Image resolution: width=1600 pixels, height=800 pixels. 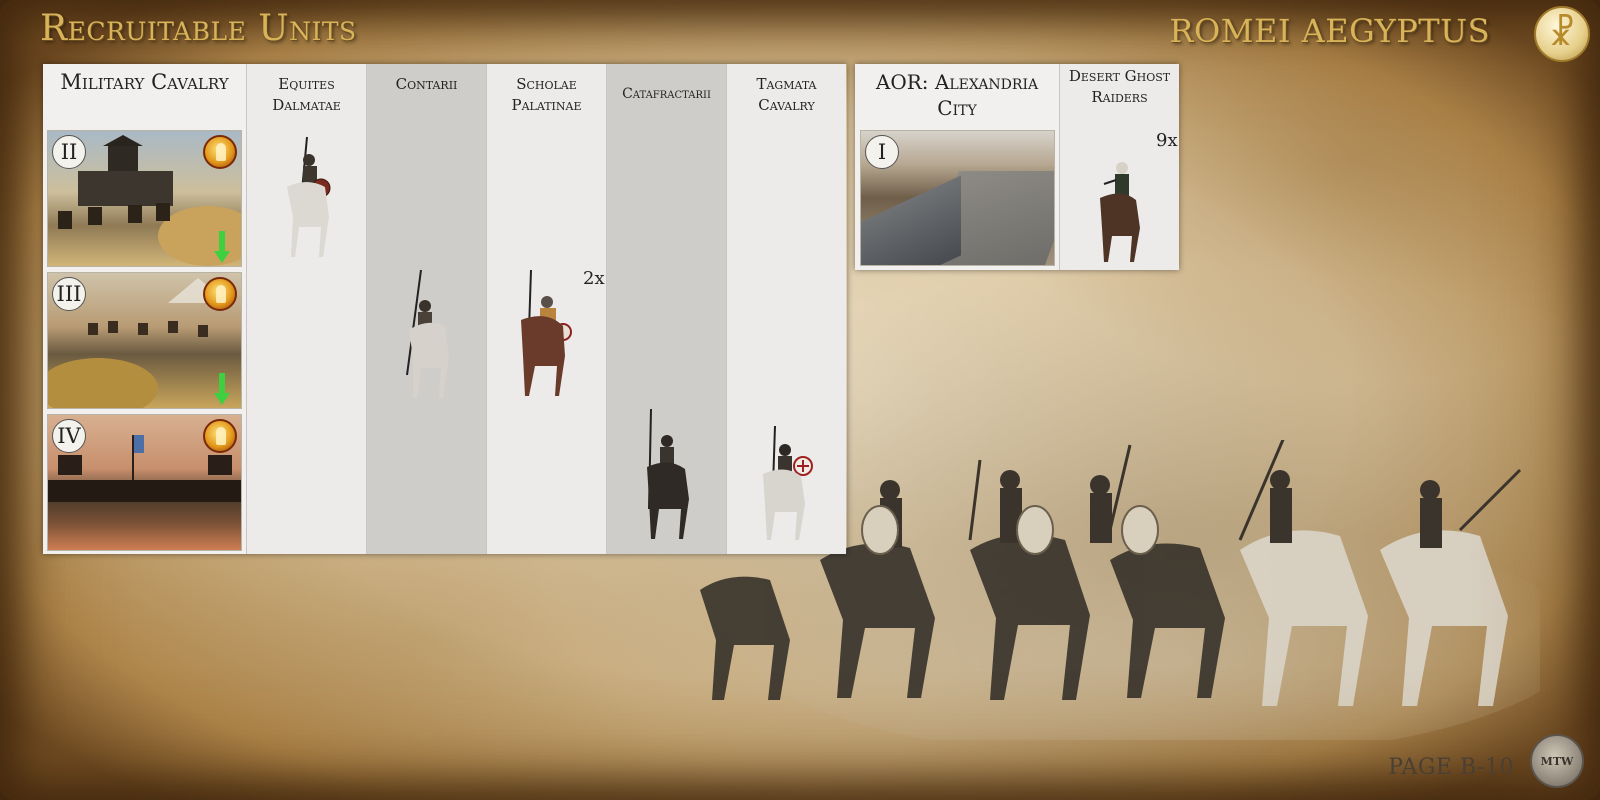 I want to click on unit-name: Catafractarii, so click(x=666, y=94).